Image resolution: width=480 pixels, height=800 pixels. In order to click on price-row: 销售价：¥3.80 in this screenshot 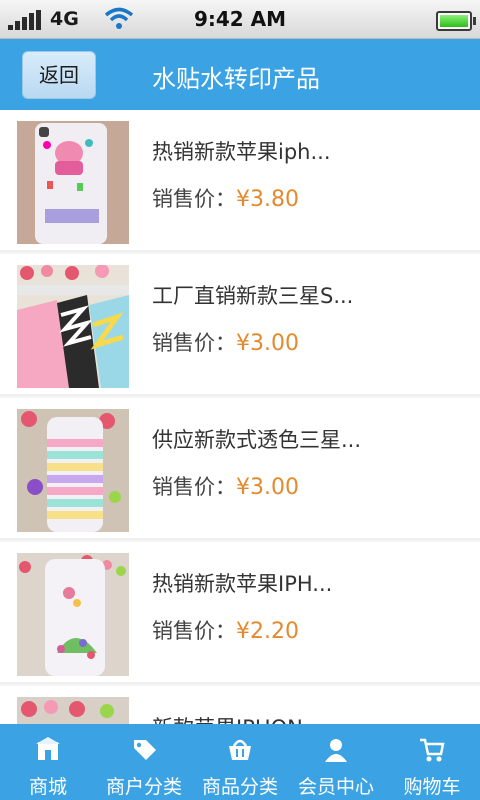, I will do `click(225, 198)`.